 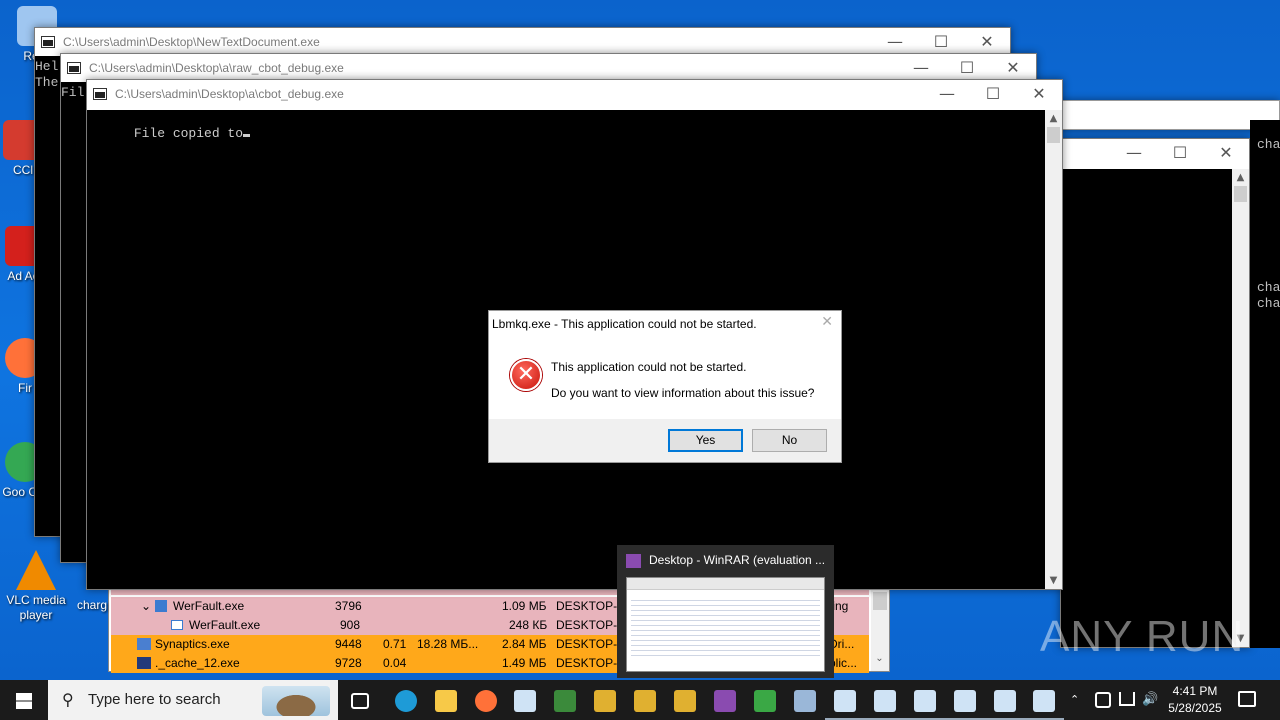 I want to click on network-app-icon, so click(x=805, y=700).